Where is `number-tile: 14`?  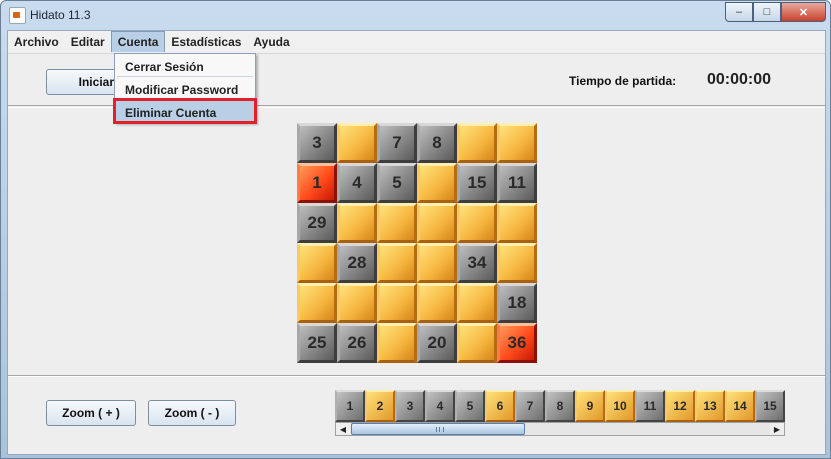
number-tile: 14 is located at coordinates (740, 406).